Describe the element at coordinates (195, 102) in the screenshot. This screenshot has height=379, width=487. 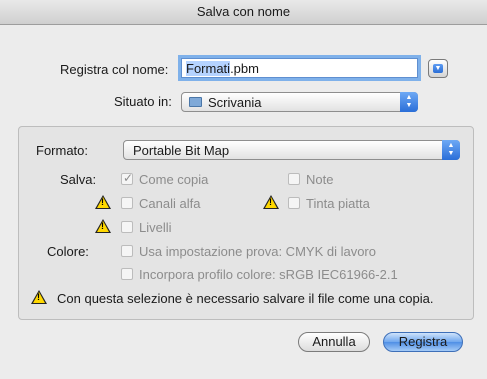
I see `folder-icon` at that location.